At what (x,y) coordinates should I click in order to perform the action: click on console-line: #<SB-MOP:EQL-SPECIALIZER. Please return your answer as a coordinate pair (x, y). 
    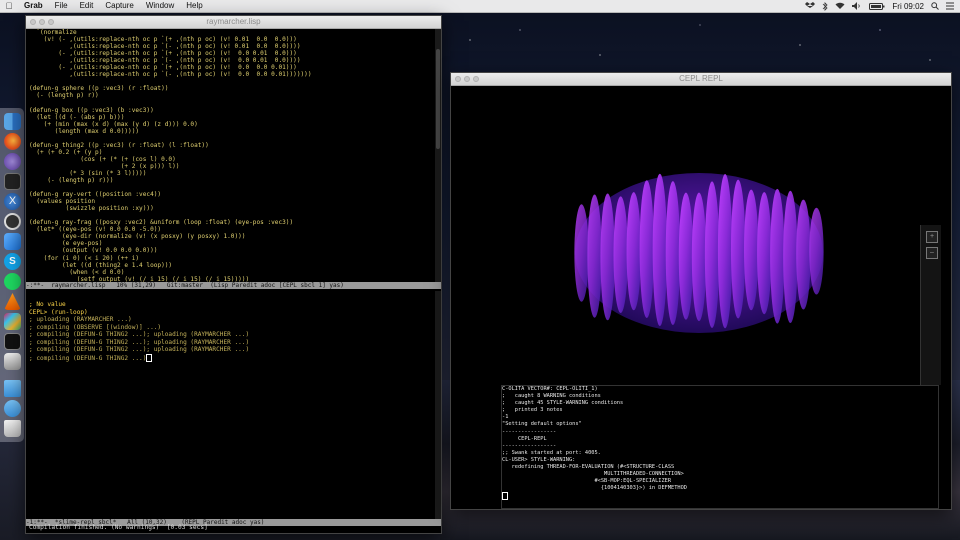
    Looking at the image, I should click on (587, 481).